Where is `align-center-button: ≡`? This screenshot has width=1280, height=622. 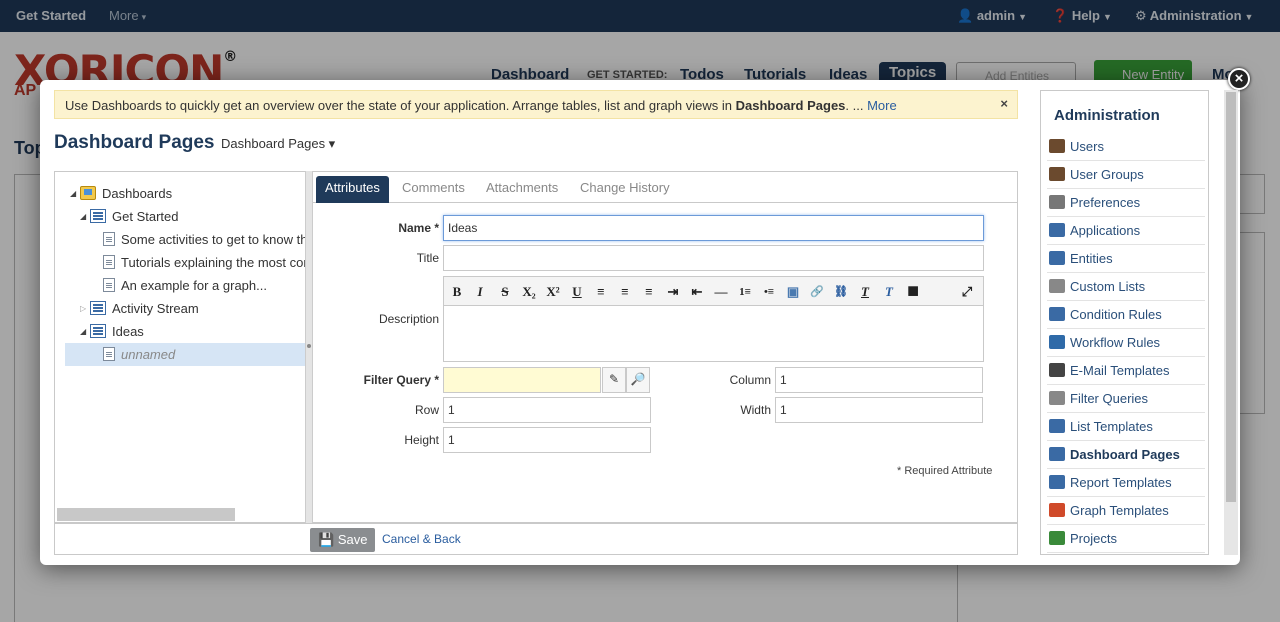 align-center-button: ≡ is located at coordinates (625, 292).